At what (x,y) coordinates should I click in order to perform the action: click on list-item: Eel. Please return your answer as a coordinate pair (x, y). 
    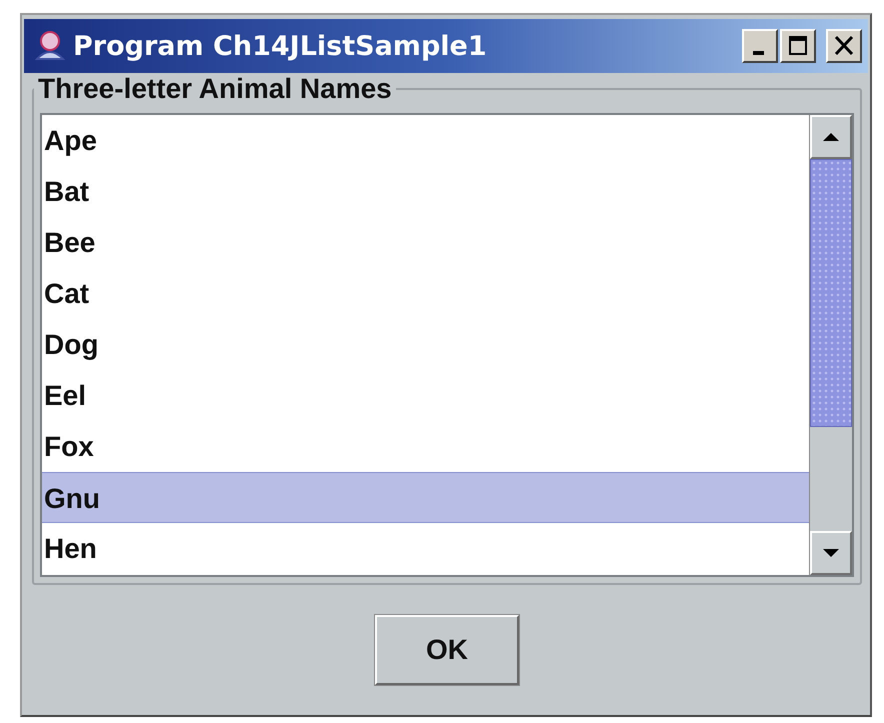
    Looking at the image, I should click on (425, 395).